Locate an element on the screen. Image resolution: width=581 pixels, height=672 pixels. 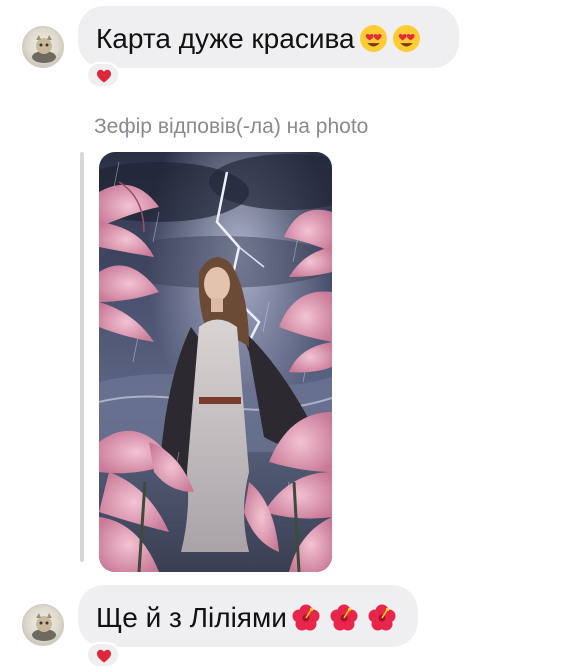
message-bubble: Карта дуже красива is located at coordinates (268, 37).